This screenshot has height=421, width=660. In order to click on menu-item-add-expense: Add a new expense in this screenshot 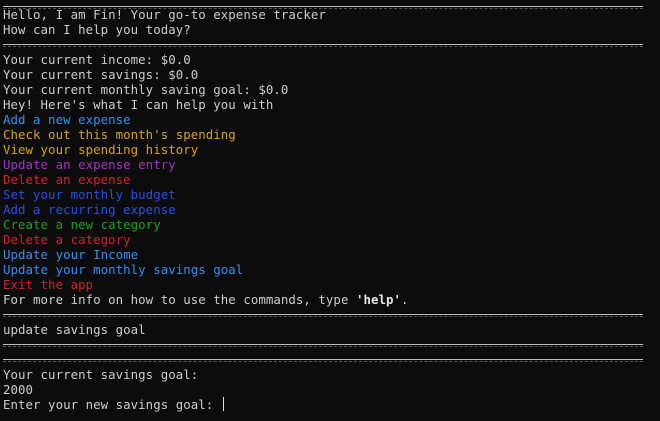, I will do `click(67, 119)`.